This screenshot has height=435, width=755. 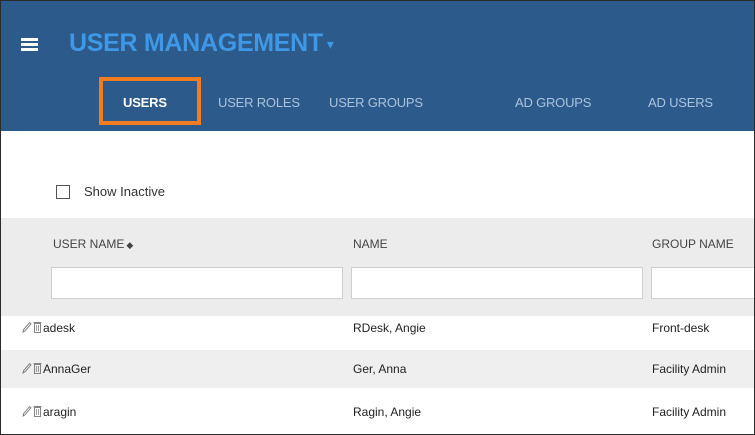 I want to click on cell-name: Ger, Anna, so click(x=380, y=369).